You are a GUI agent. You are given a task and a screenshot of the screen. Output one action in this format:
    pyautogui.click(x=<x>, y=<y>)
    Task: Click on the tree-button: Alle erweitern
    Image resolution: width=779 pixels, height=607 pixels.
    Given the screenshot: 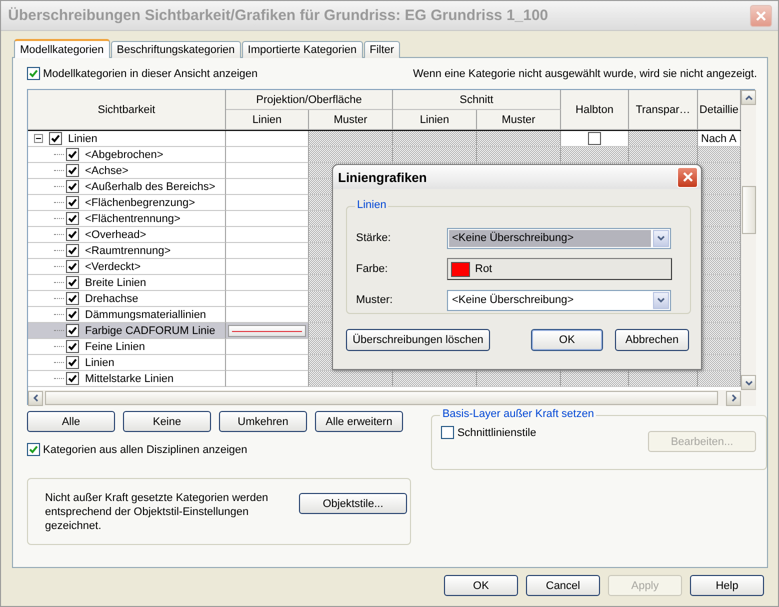 What is the action you would take?
    pyautogui.click(x=359, y=421)
    